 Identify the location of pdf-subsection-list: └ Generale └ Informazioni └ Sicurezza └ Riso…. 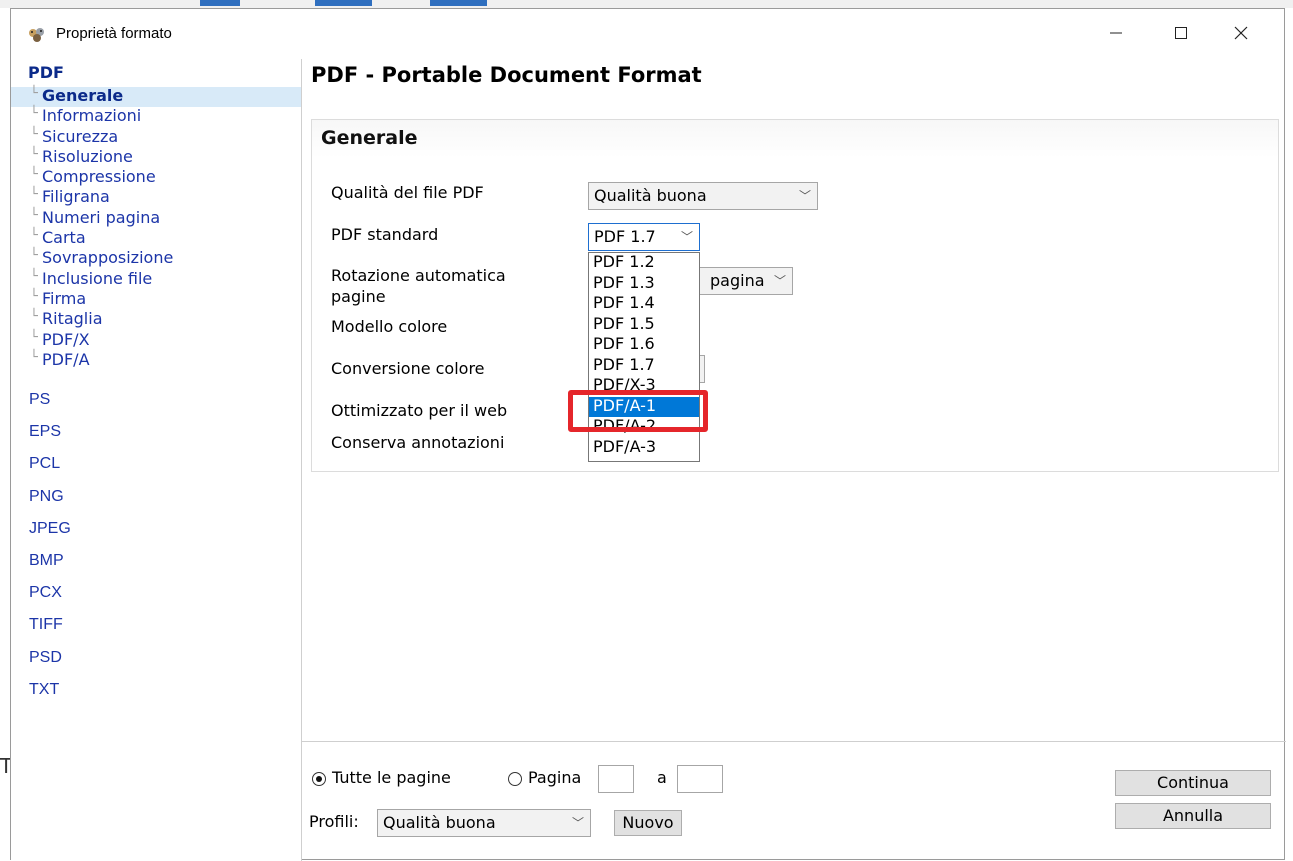
(156, 228).